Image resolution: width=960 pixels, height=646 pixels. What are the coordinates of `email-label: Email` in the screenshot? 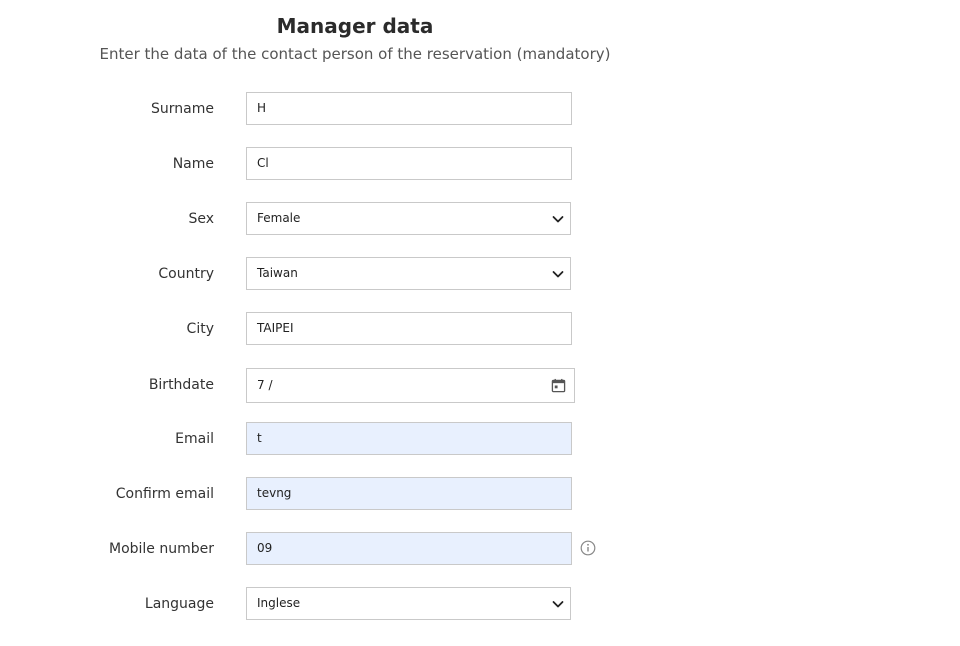 It's located at (194, 439).